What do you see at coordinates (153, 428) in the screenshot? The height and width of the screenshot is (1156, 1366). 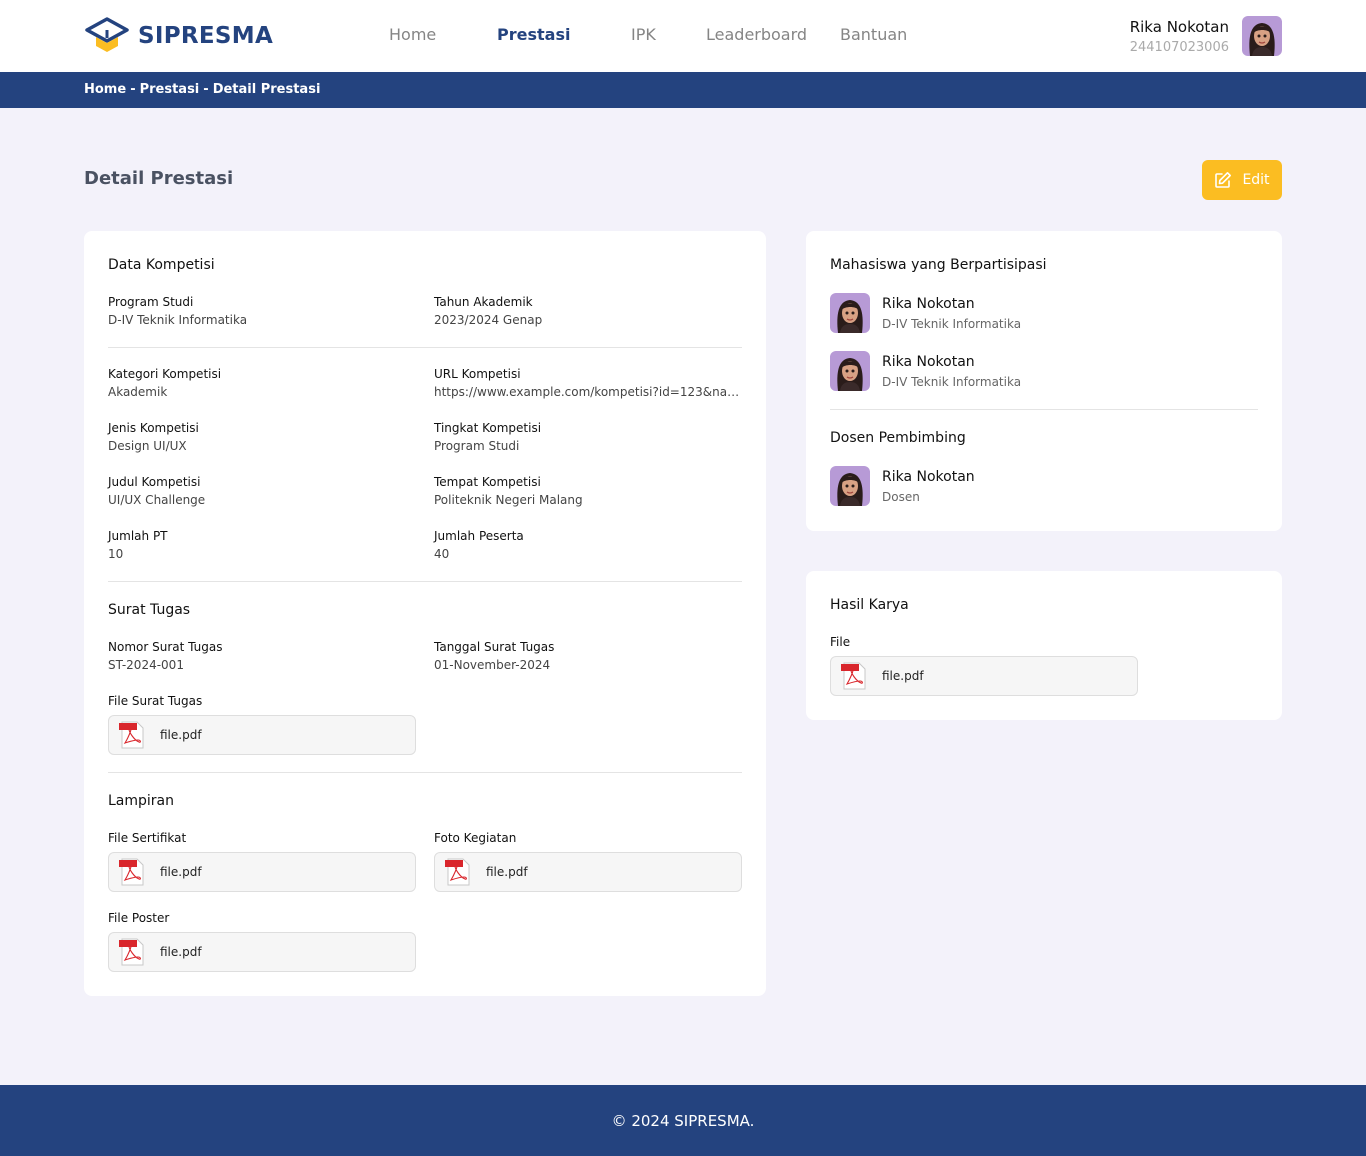 I see `field-label: Jenis Kompetisi` at bounding box center [153, 428].